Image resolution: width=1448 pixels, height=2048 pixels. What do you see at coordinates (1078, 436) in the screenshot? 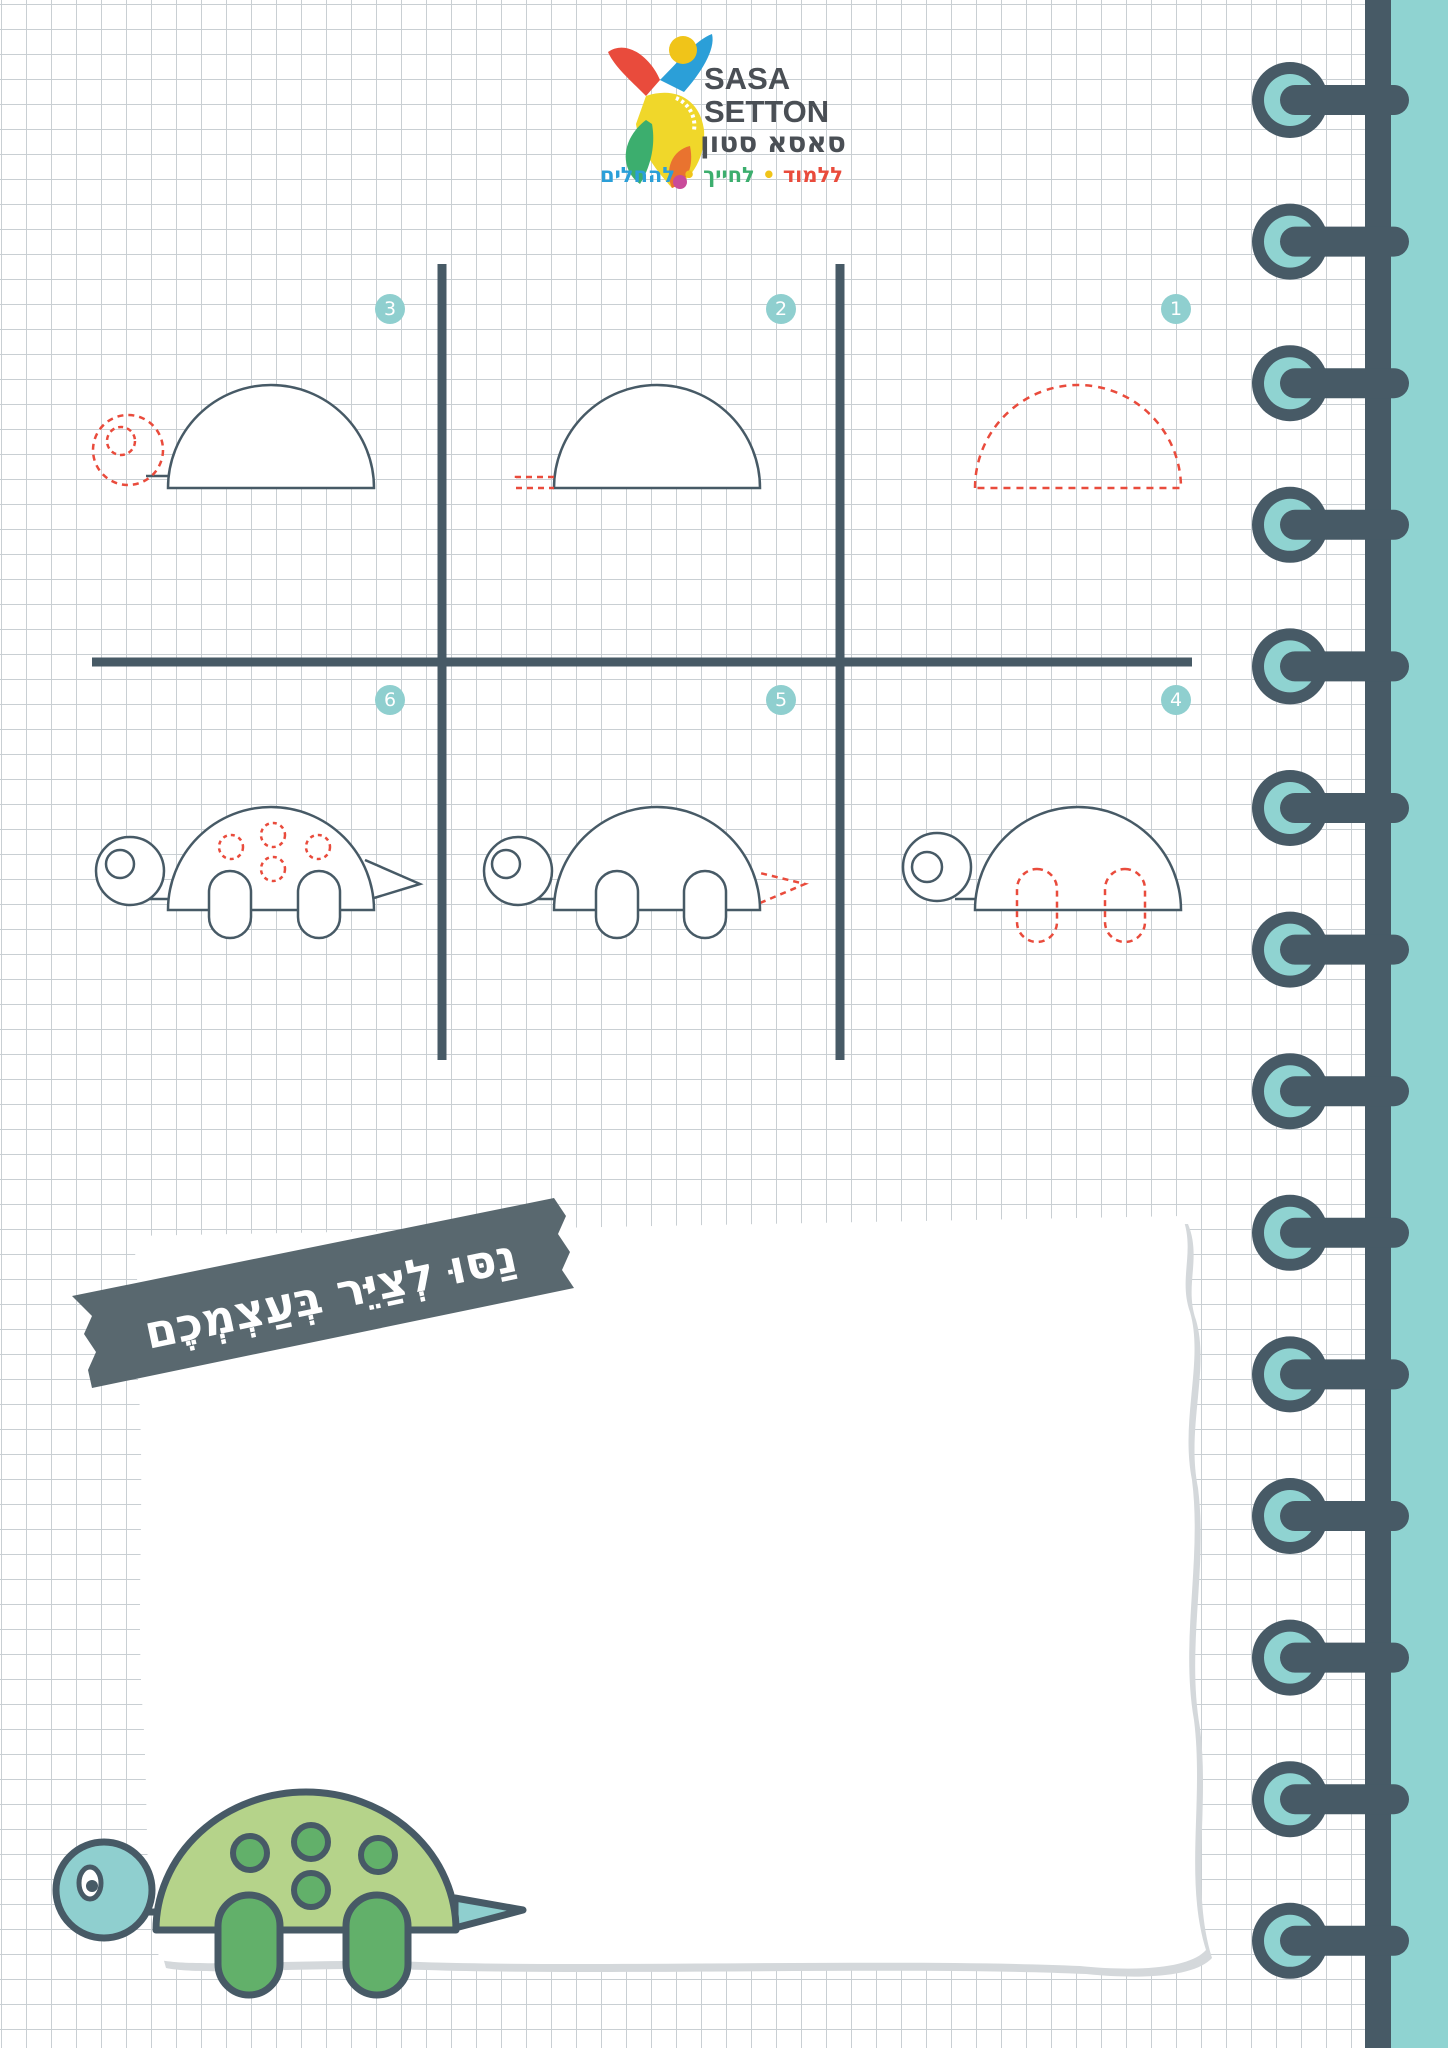
I see `panel-1-drawing` at bounding box center [1078, 436].